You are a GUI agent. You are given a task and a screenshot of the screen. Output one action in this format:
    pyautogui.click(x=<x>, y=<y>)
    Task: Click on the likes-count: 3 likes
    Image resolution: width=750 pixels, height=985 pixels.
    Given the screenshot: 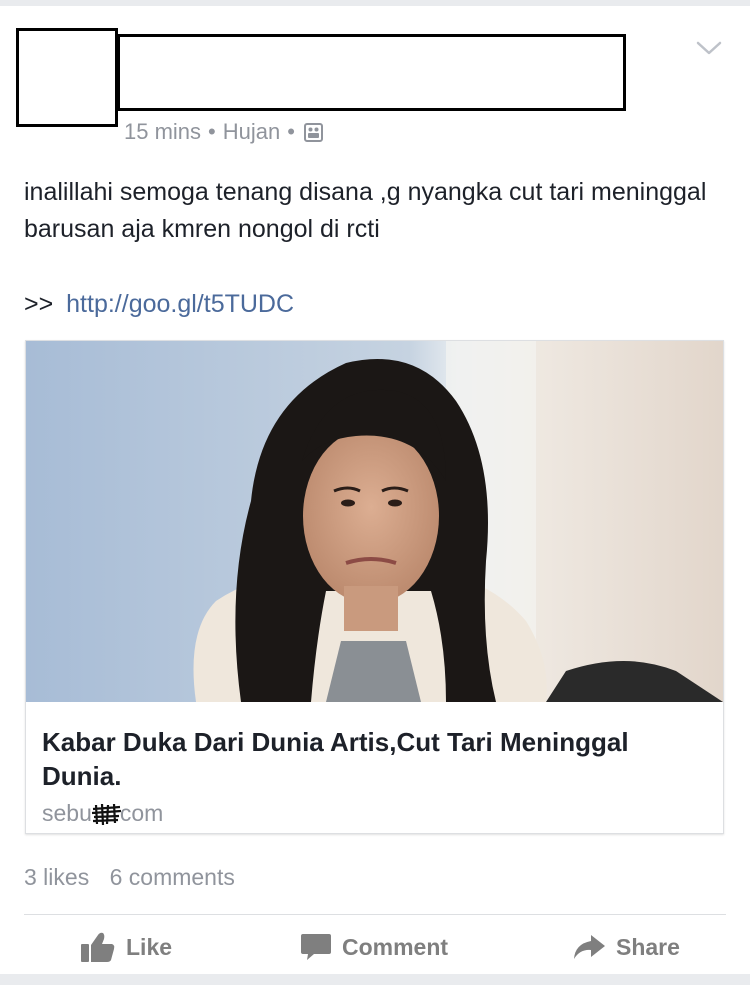 What is the action you would take?
    pyautogui.click(x=56, y=877)
    